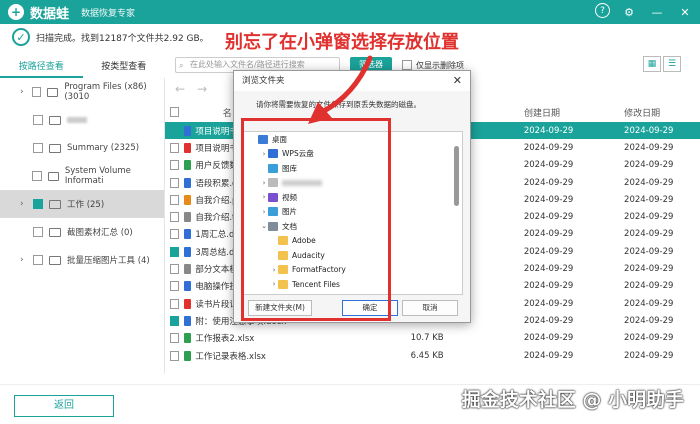  I want to click on table-row: 工作记录表格.xlsx 6.45 KB 2024-09-29 2024-09-29, so click(432, 355).